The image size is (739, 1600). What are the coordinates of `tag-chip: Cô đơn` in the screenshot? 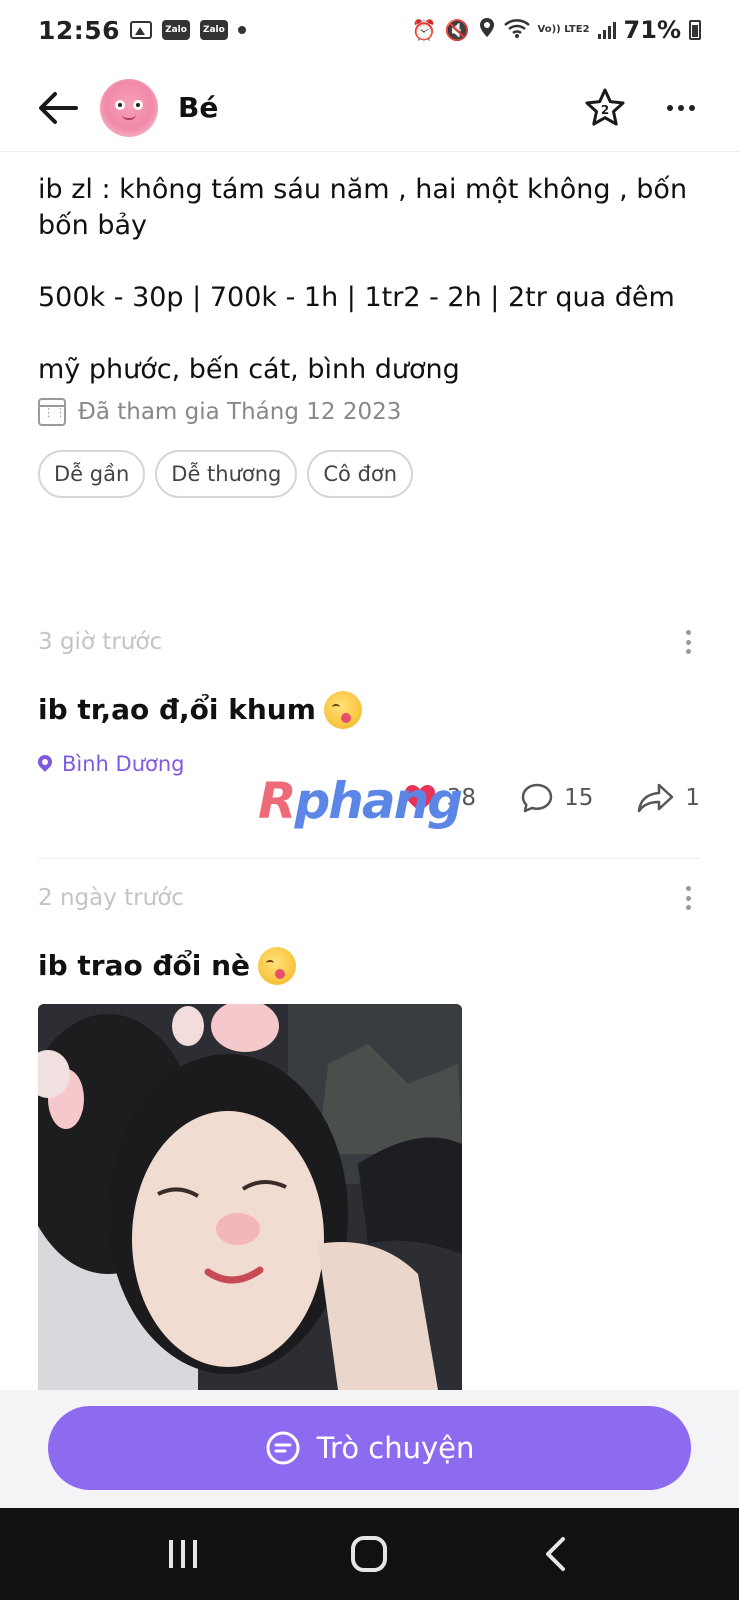 It's located at (360, 474).